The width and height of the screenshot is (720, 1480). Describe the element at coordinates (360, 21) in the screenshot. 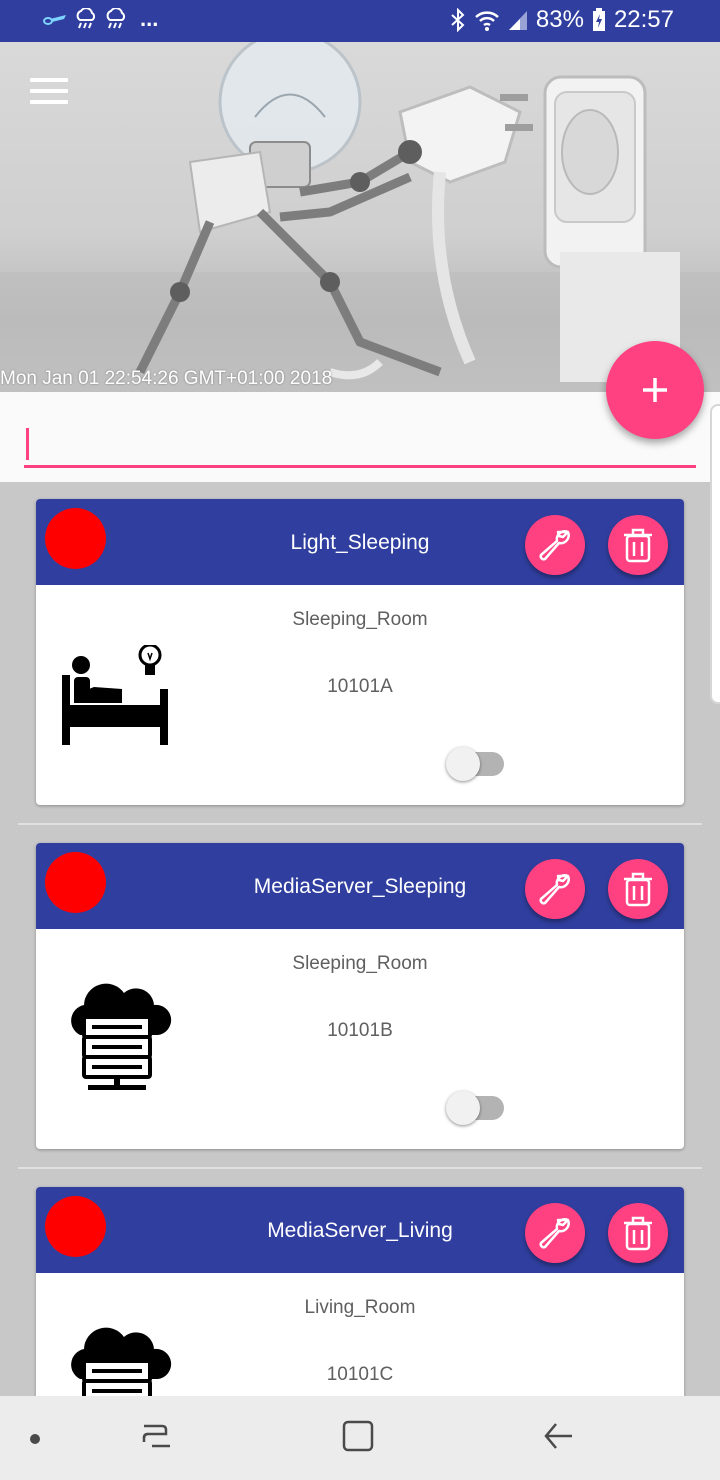

I see `status-bar: ... 83% 22:57` at that location.